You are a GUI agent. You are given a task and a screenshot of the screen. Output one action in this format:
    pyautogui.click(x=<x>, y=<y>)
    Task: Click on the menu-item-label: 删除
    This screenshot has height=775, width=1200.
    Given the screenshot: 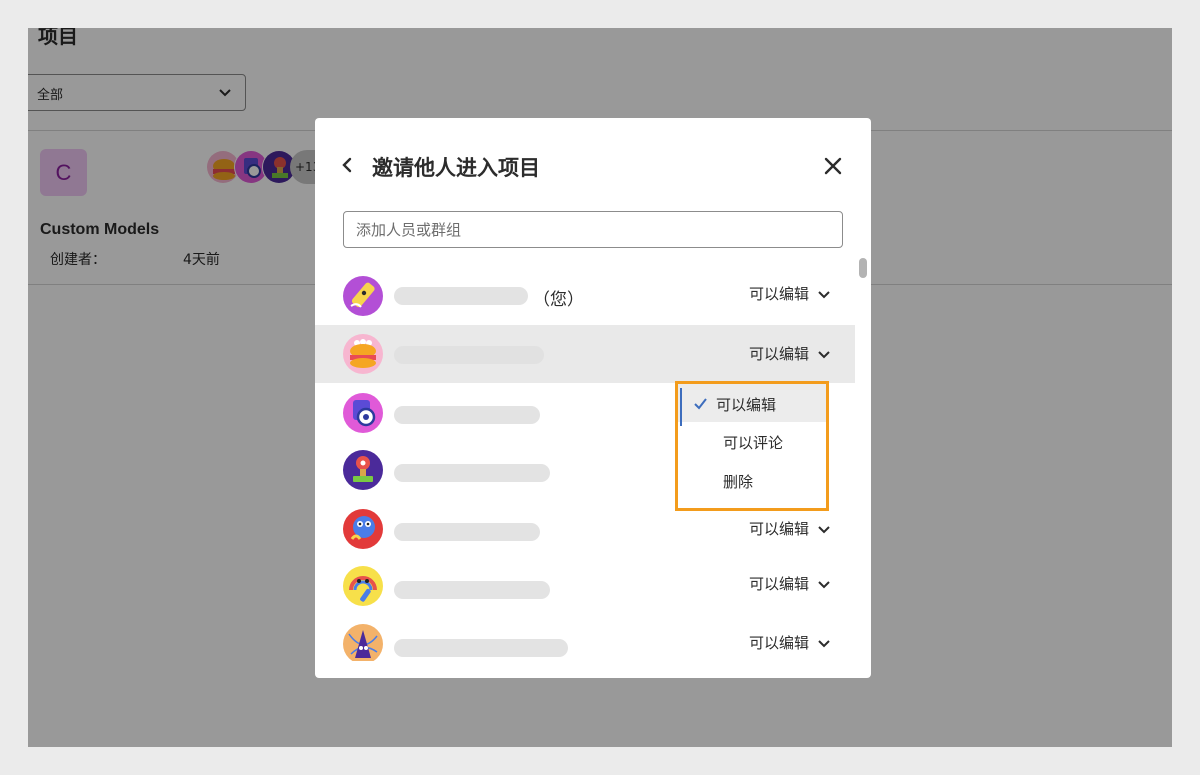 What is the action you would take?
    pyautogui.click(x=738, y=482)
    